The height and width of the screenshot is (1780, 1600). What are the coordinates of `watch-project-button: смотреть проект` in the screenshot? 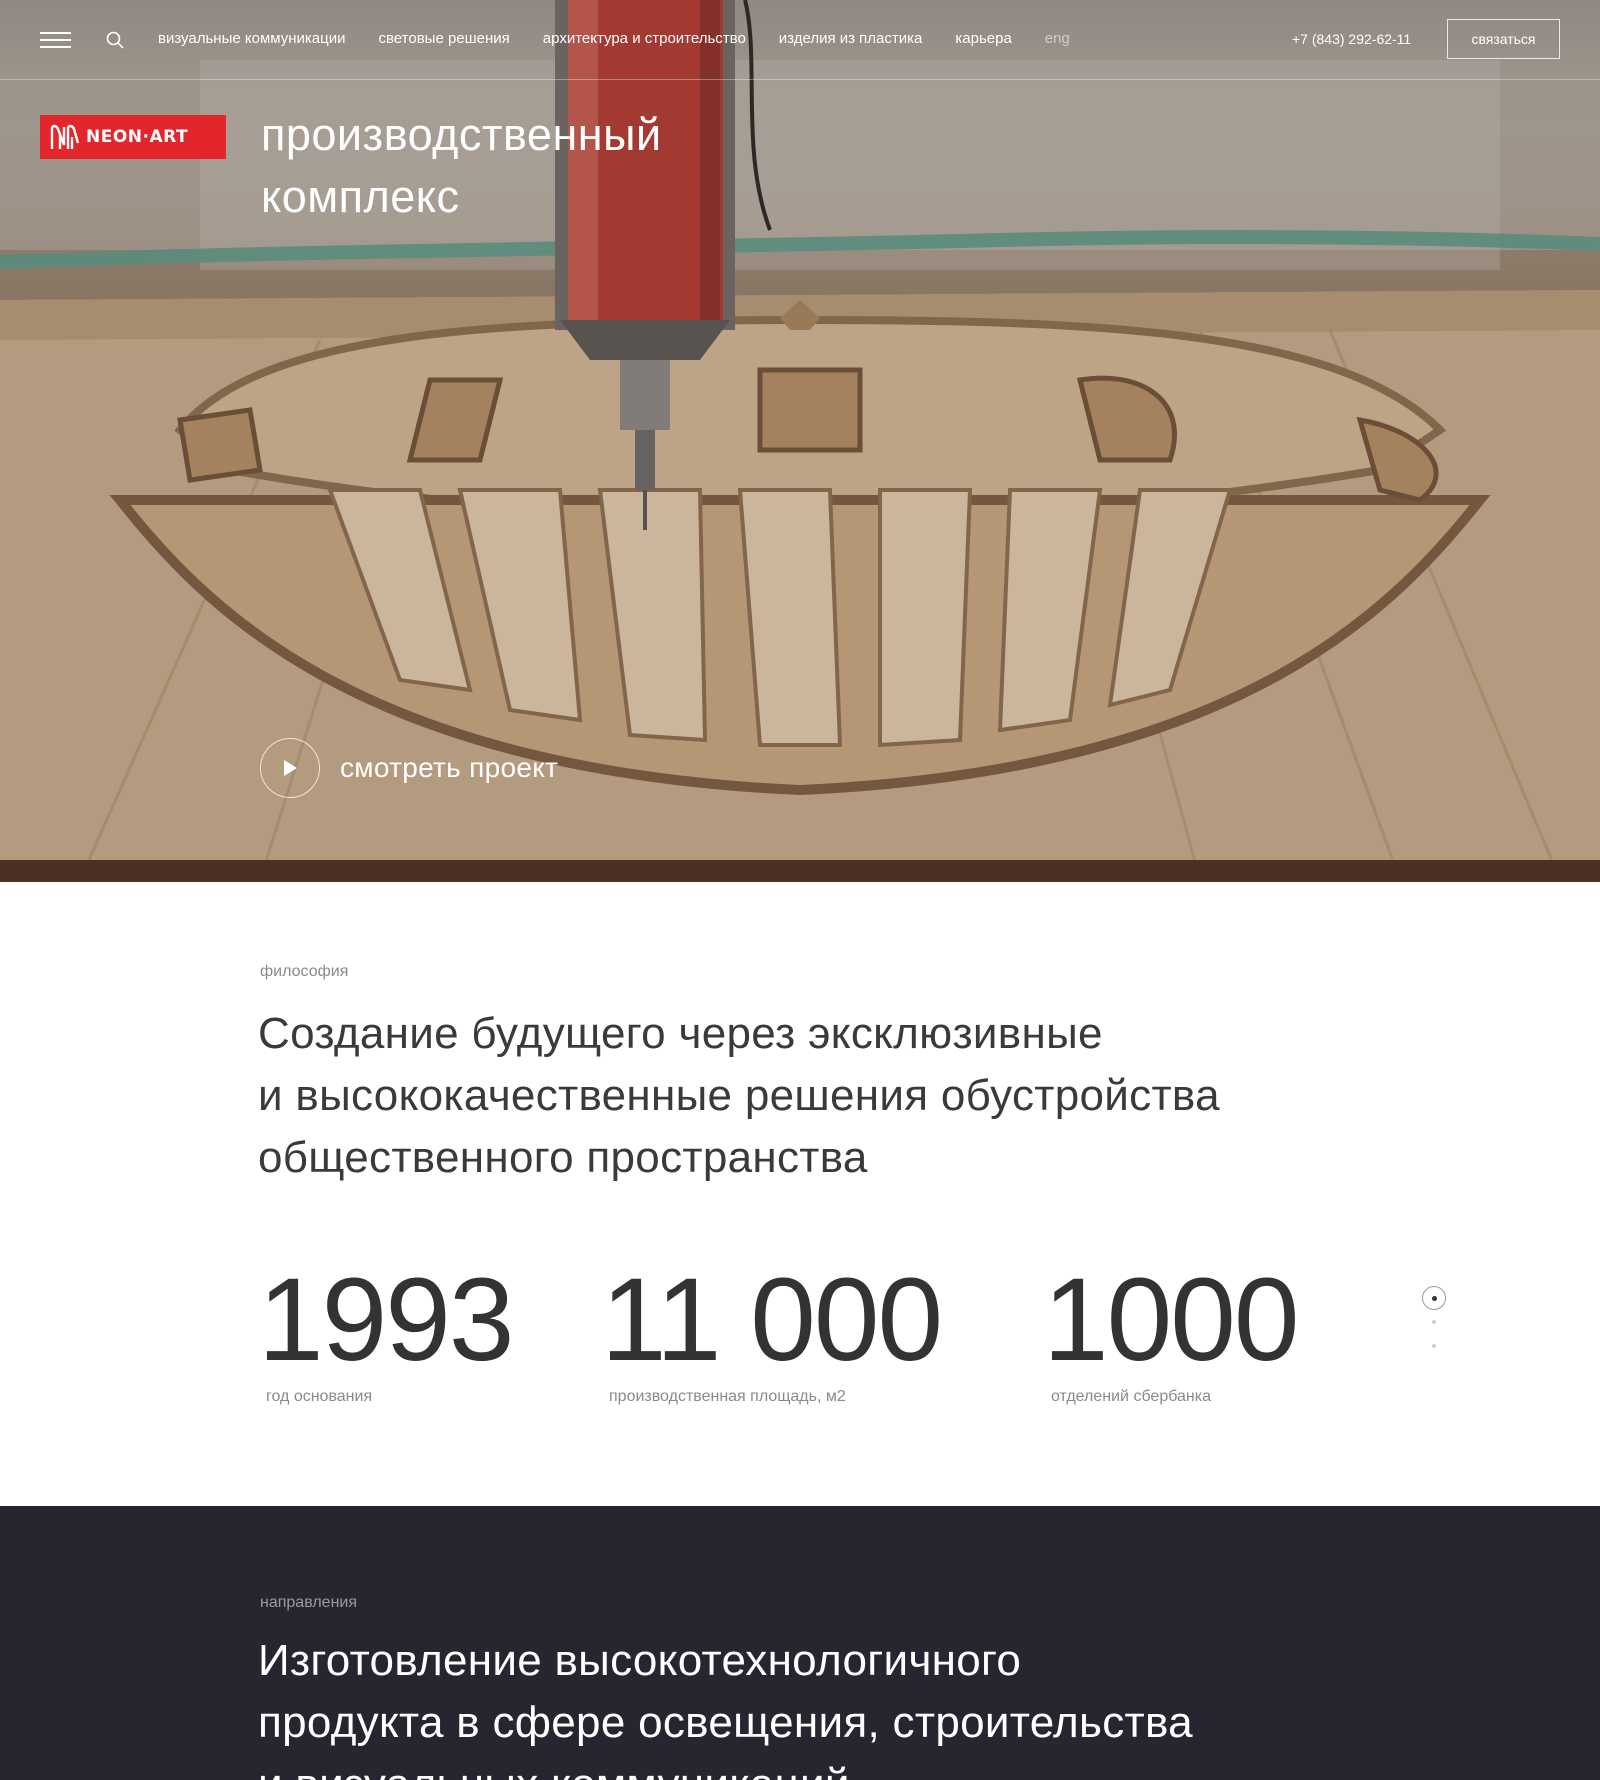 It's located at (409, 768).